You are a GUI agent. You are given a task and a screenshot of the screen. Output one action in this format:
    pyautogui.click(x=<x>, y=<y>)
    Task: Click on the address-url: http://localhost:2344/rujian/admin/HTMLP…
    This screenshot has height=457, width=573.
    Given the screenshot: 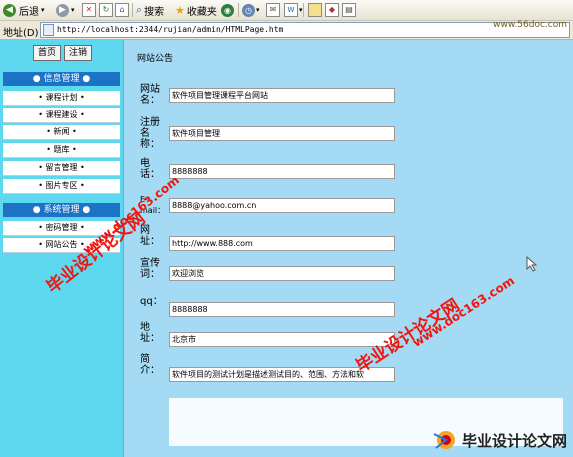 What is the action you would take?
    pyautogui.click(x=170, y=29)
    